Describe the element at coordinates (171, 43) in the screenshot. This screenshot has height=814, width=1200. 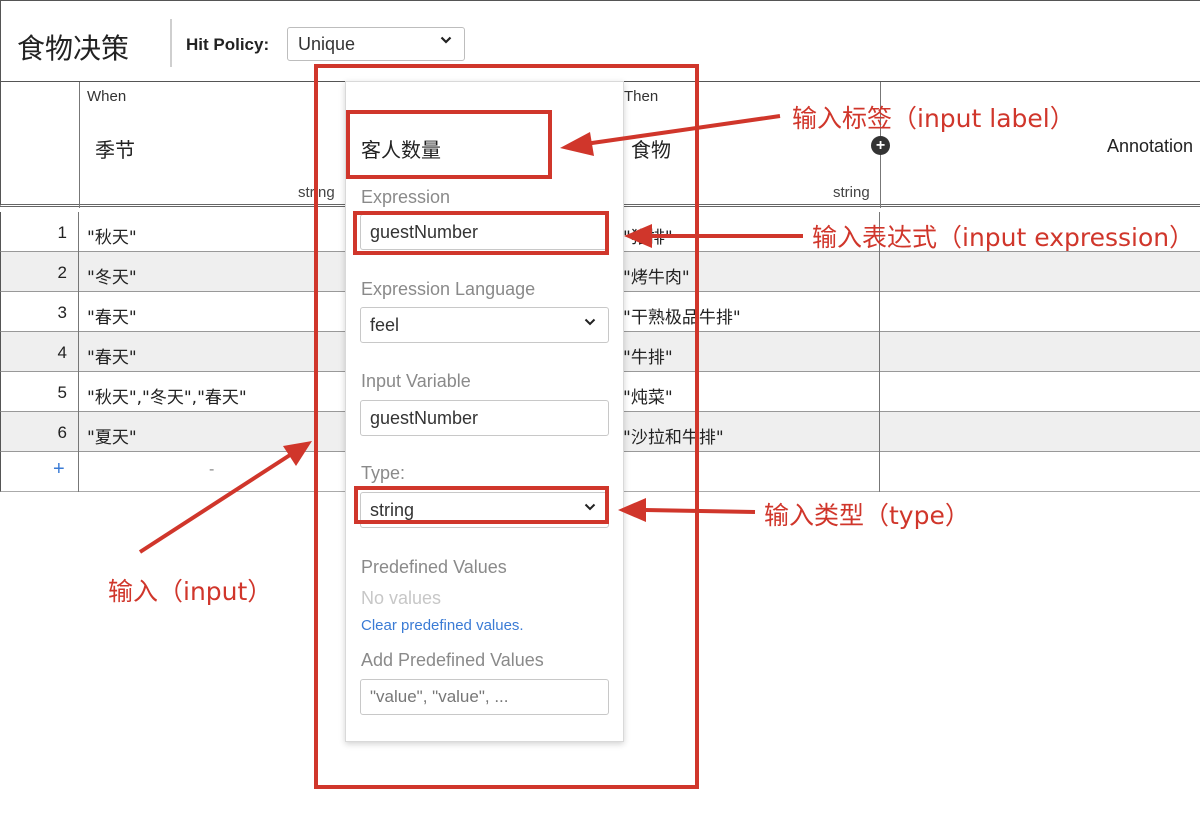
I see `header-divider` at that location.